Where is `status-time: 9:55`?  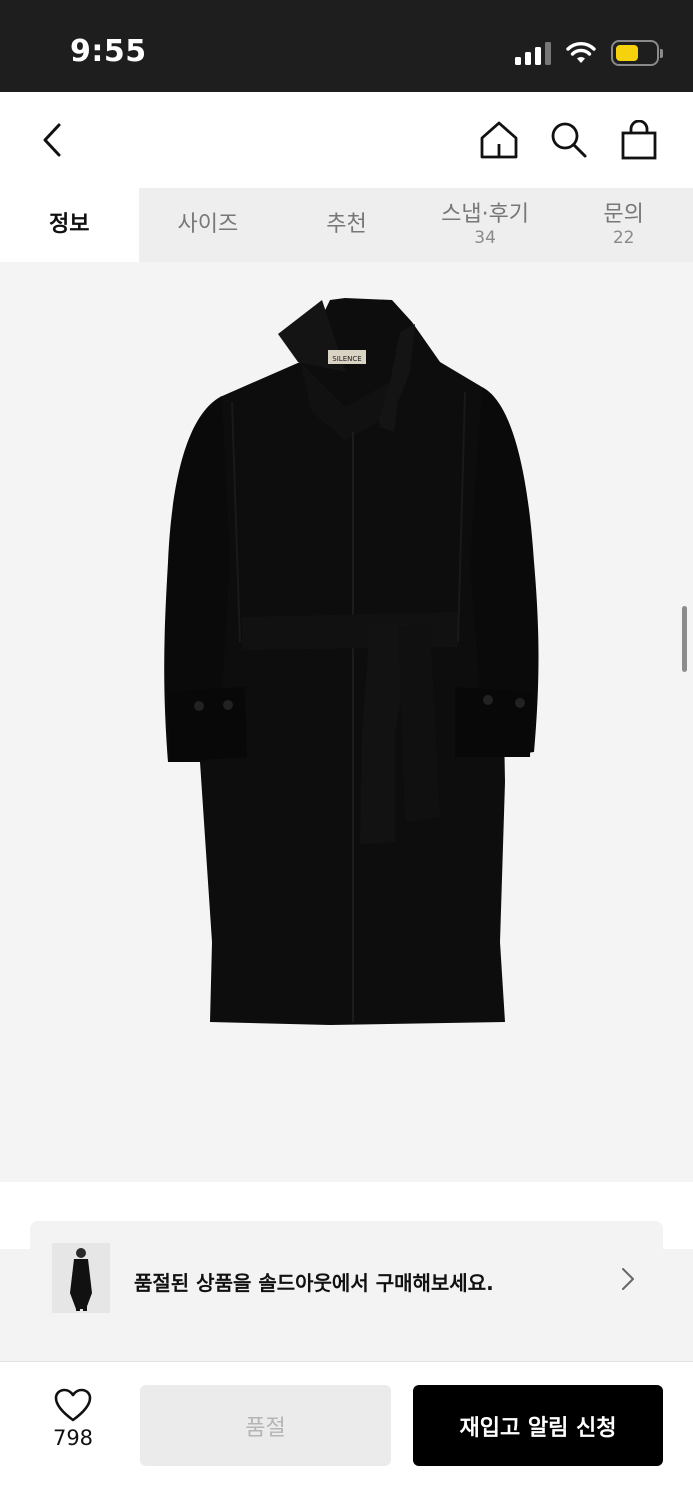 status-time: 9:55 is located at coordinates (108, 51).